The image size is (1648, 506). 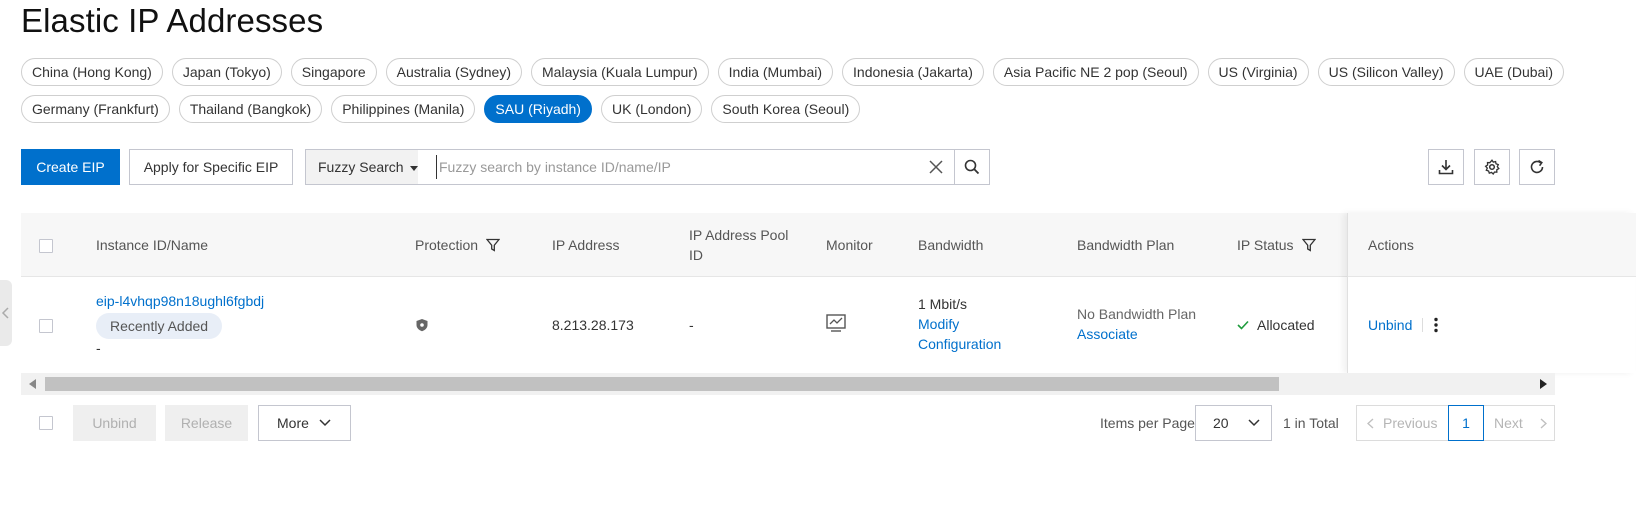 I want to click on search-icon, so click(x=972, y=167).